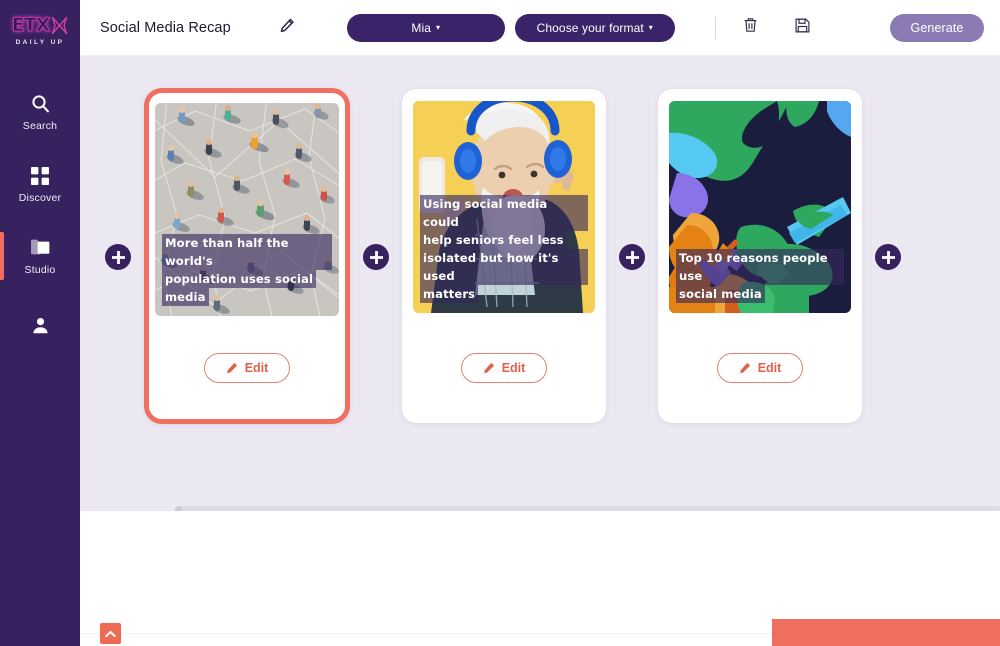 The width and height of the screenshot is (1000, 646). I want to click on voice-select-label: Mia, so click(421, 27).